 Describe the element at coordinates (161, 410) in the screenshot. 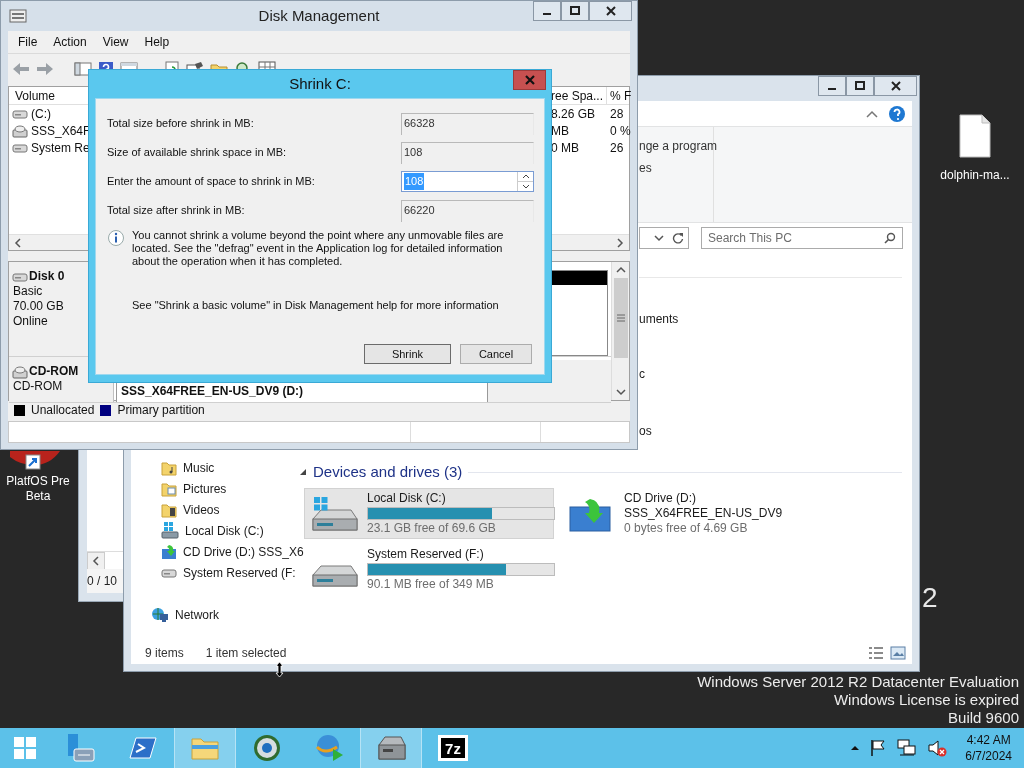

I see `legend-label: Primary partition` at that location.